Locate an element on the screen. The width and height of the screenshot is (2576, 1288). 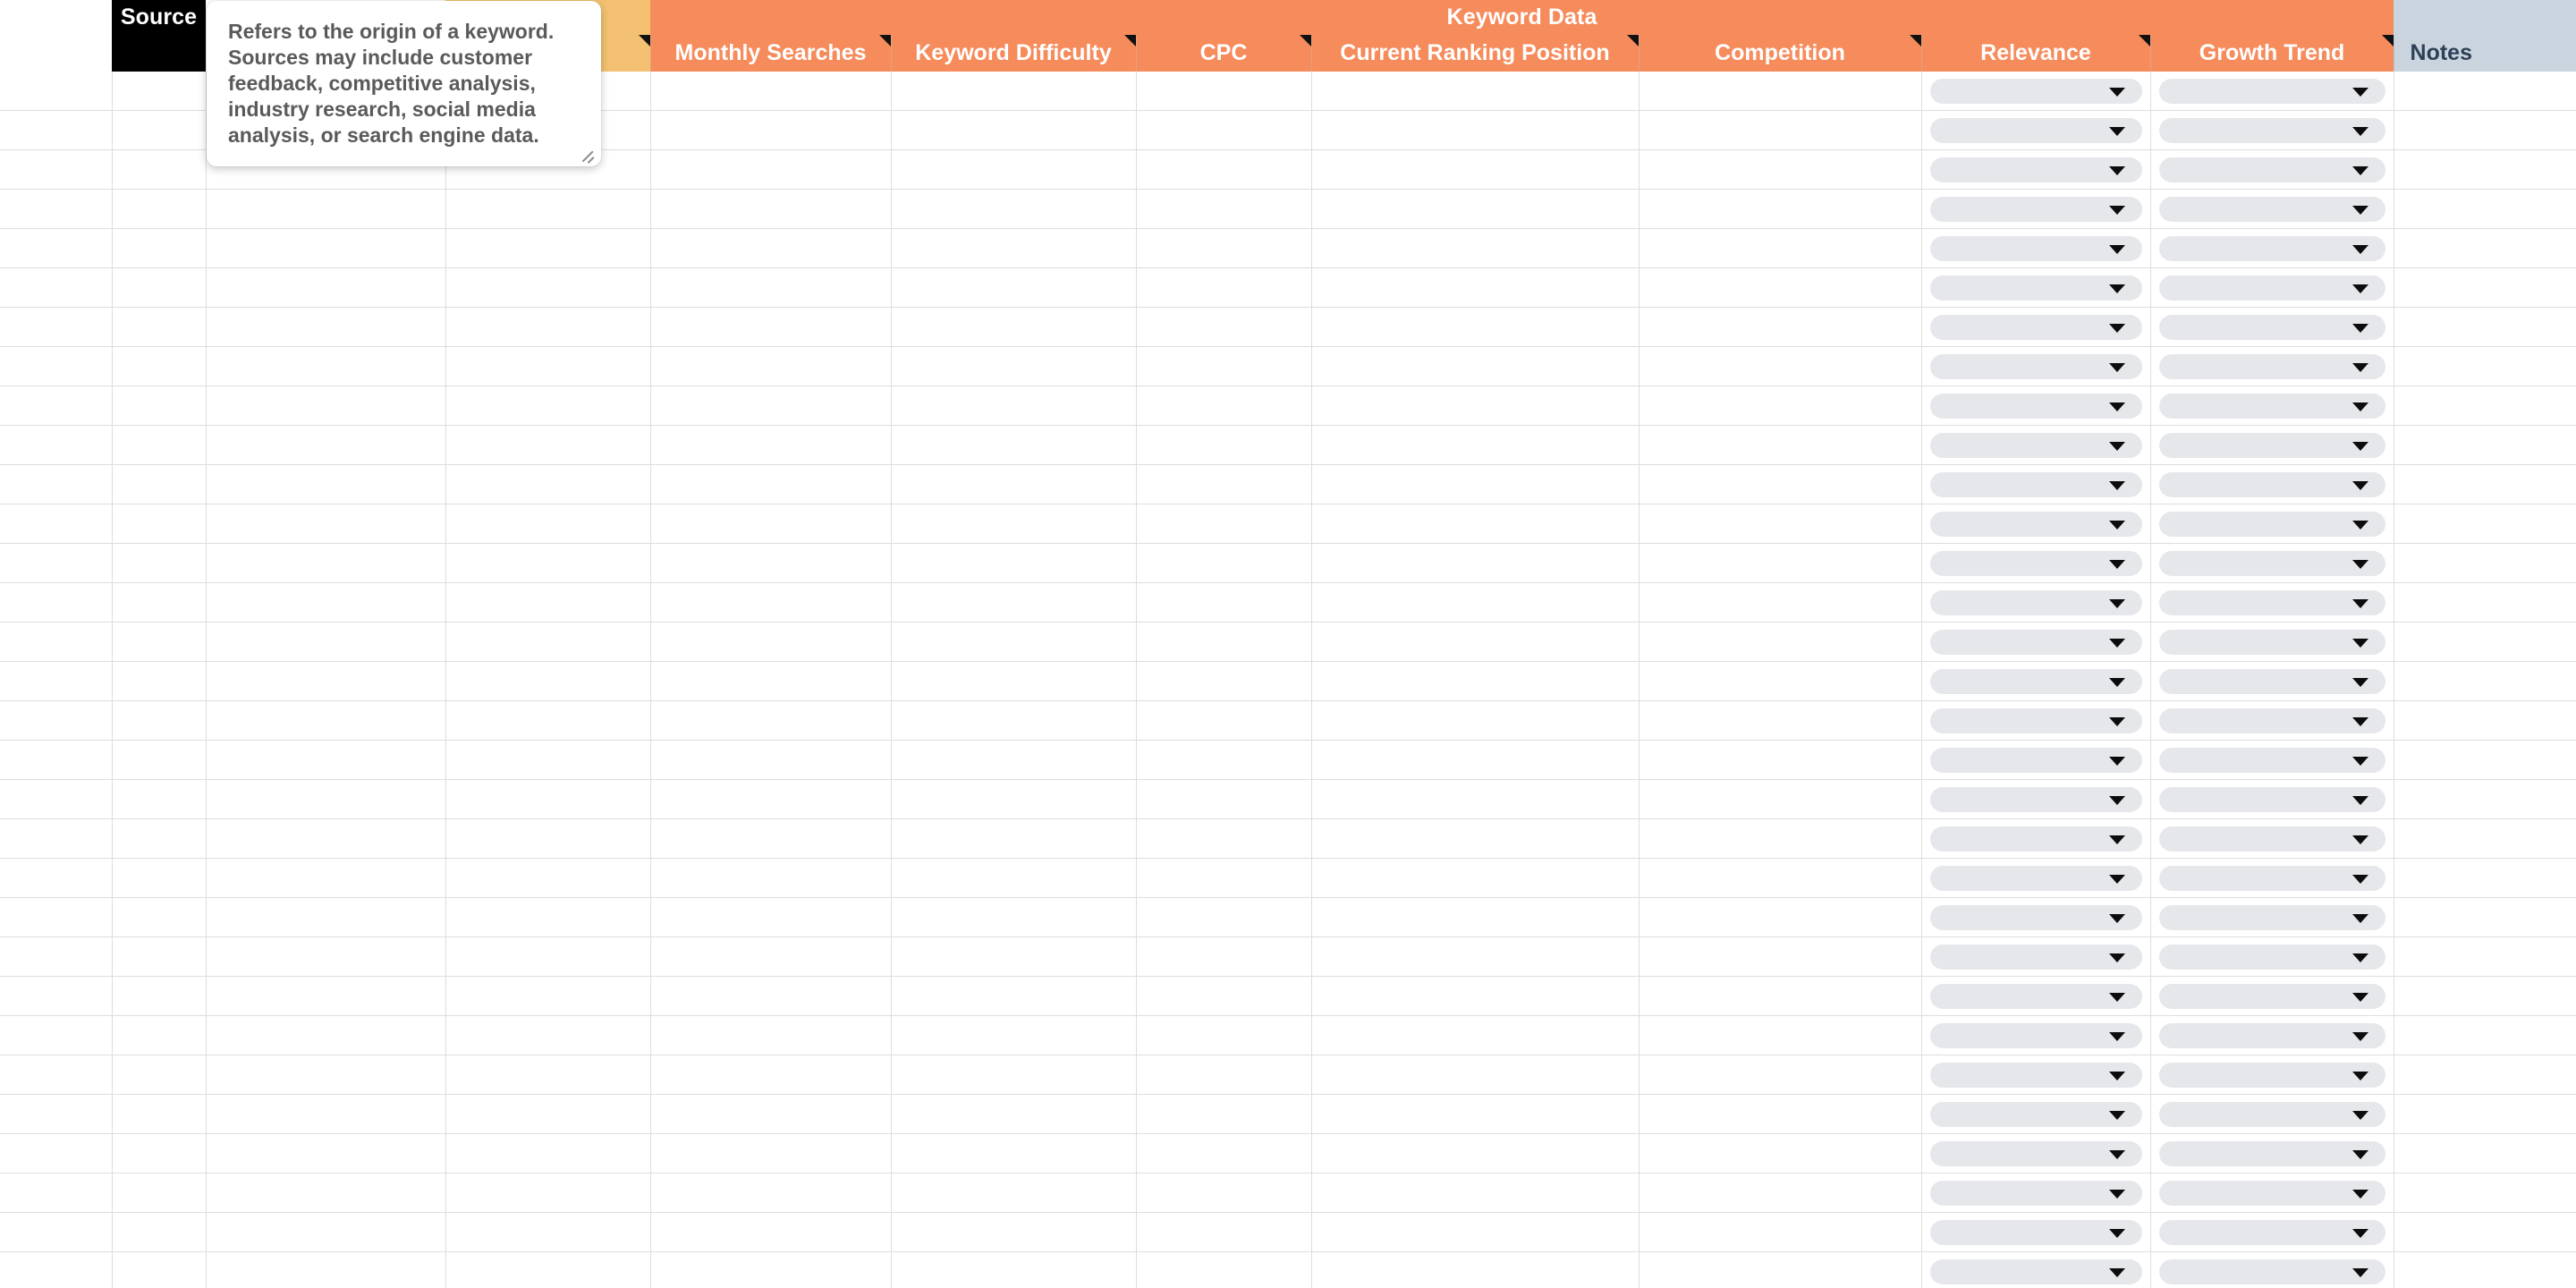
column-header-growth-trend: Growth Trend is located at coordinates (2271, 53).